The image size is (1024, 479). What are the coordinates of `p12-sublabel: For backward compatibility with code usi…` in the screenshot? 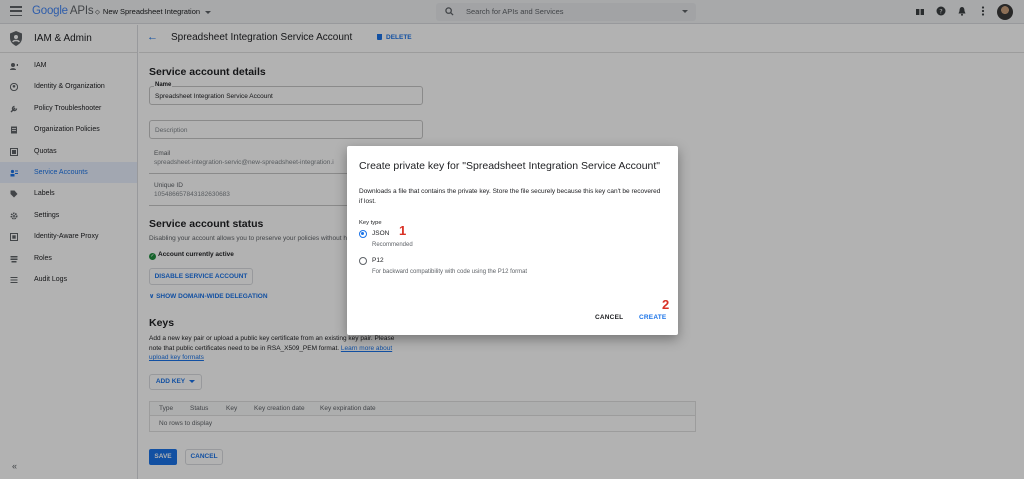 It's located at (450, 272).